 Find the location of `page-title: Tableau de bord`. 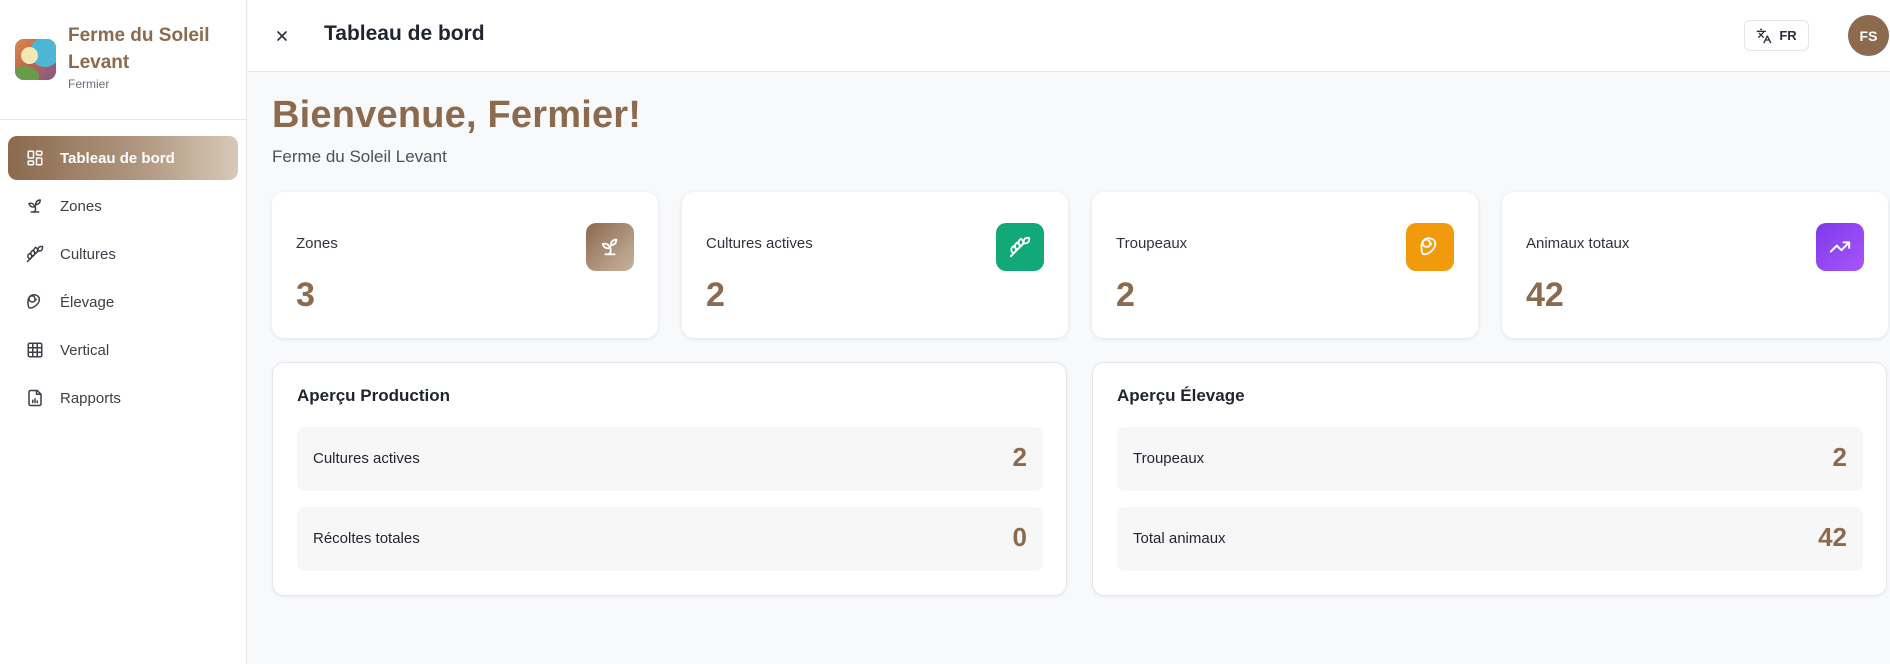

page-title: Tableau de bord is located at coordinates (404, 33).